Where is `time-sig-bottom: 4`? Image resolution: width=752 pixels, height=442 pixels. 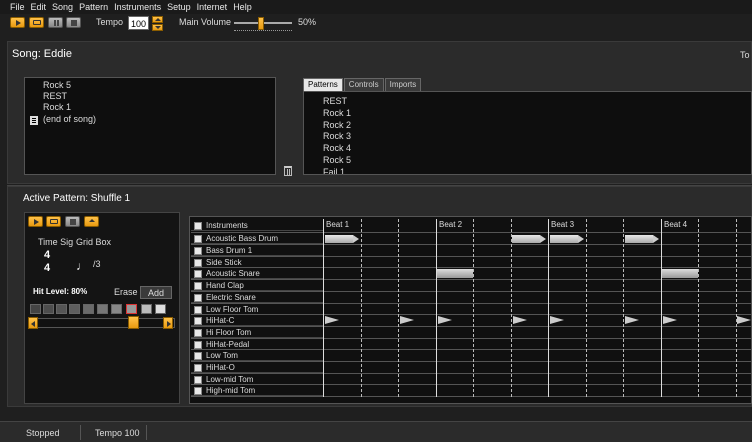 time-sig-bottom: 4 is located at coordinates (47, 268).